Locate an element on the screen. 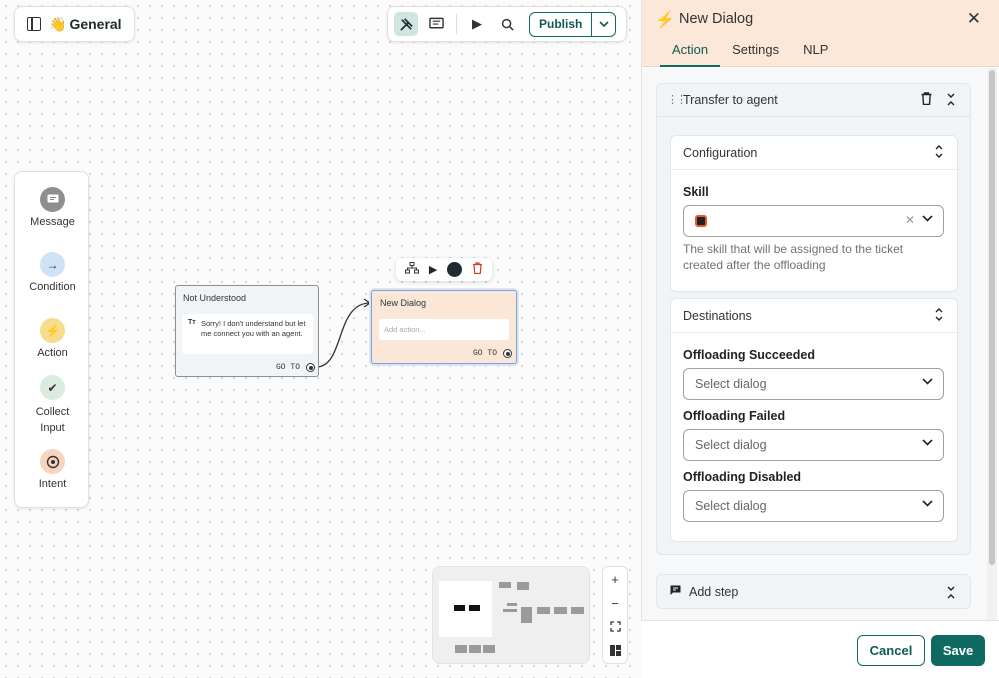  close-icon: ✕ is located at coordinates (974, 19).